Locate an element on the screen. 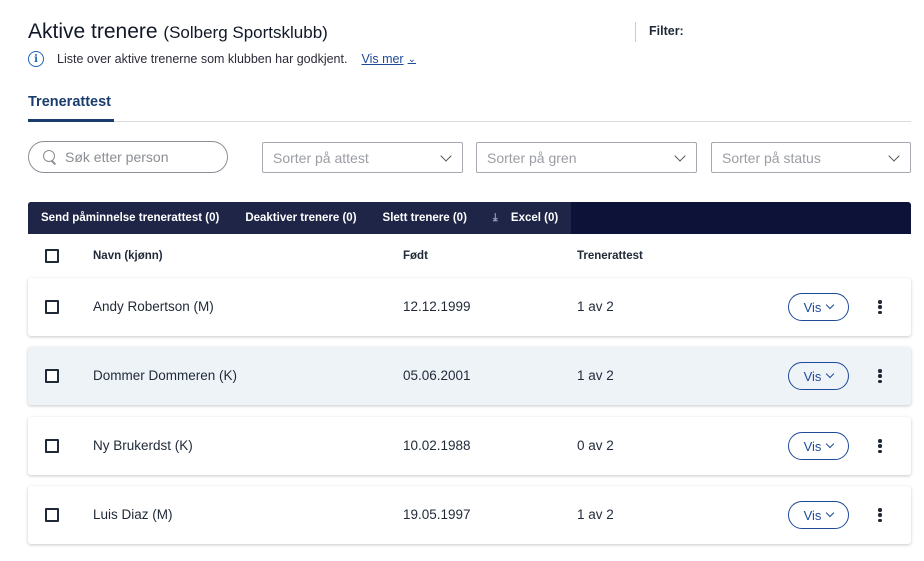 This screenshot has height=561, width=924. club-name: (Solberg Sportsklubb) is located at coordinates (245, 32).